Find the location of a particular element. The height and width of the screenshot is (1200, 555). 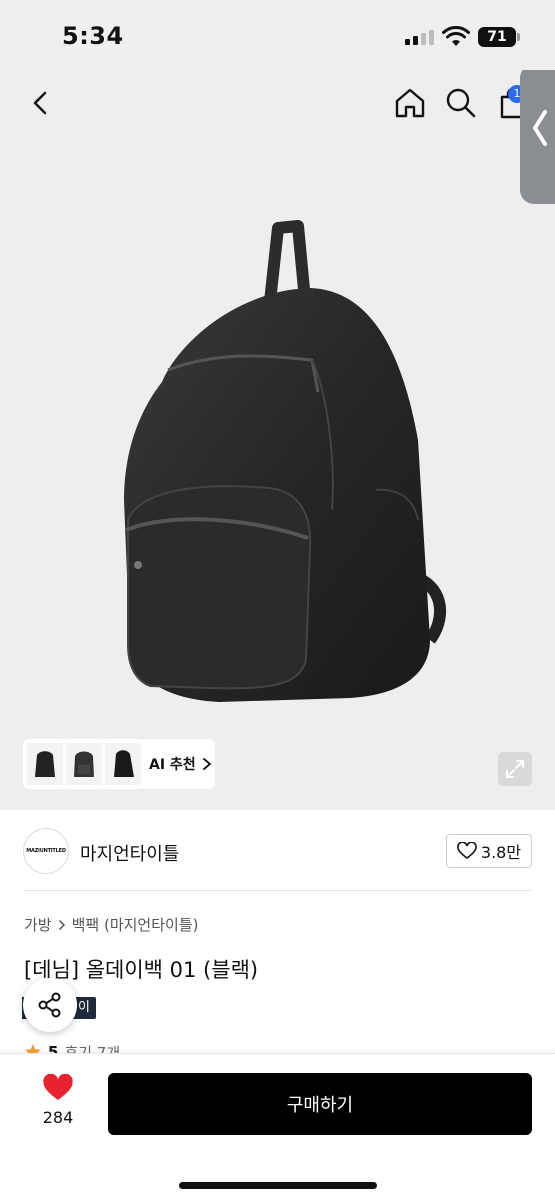

brand-logo-text: MAZIUNTITLED is located at coordinates (46, 851).